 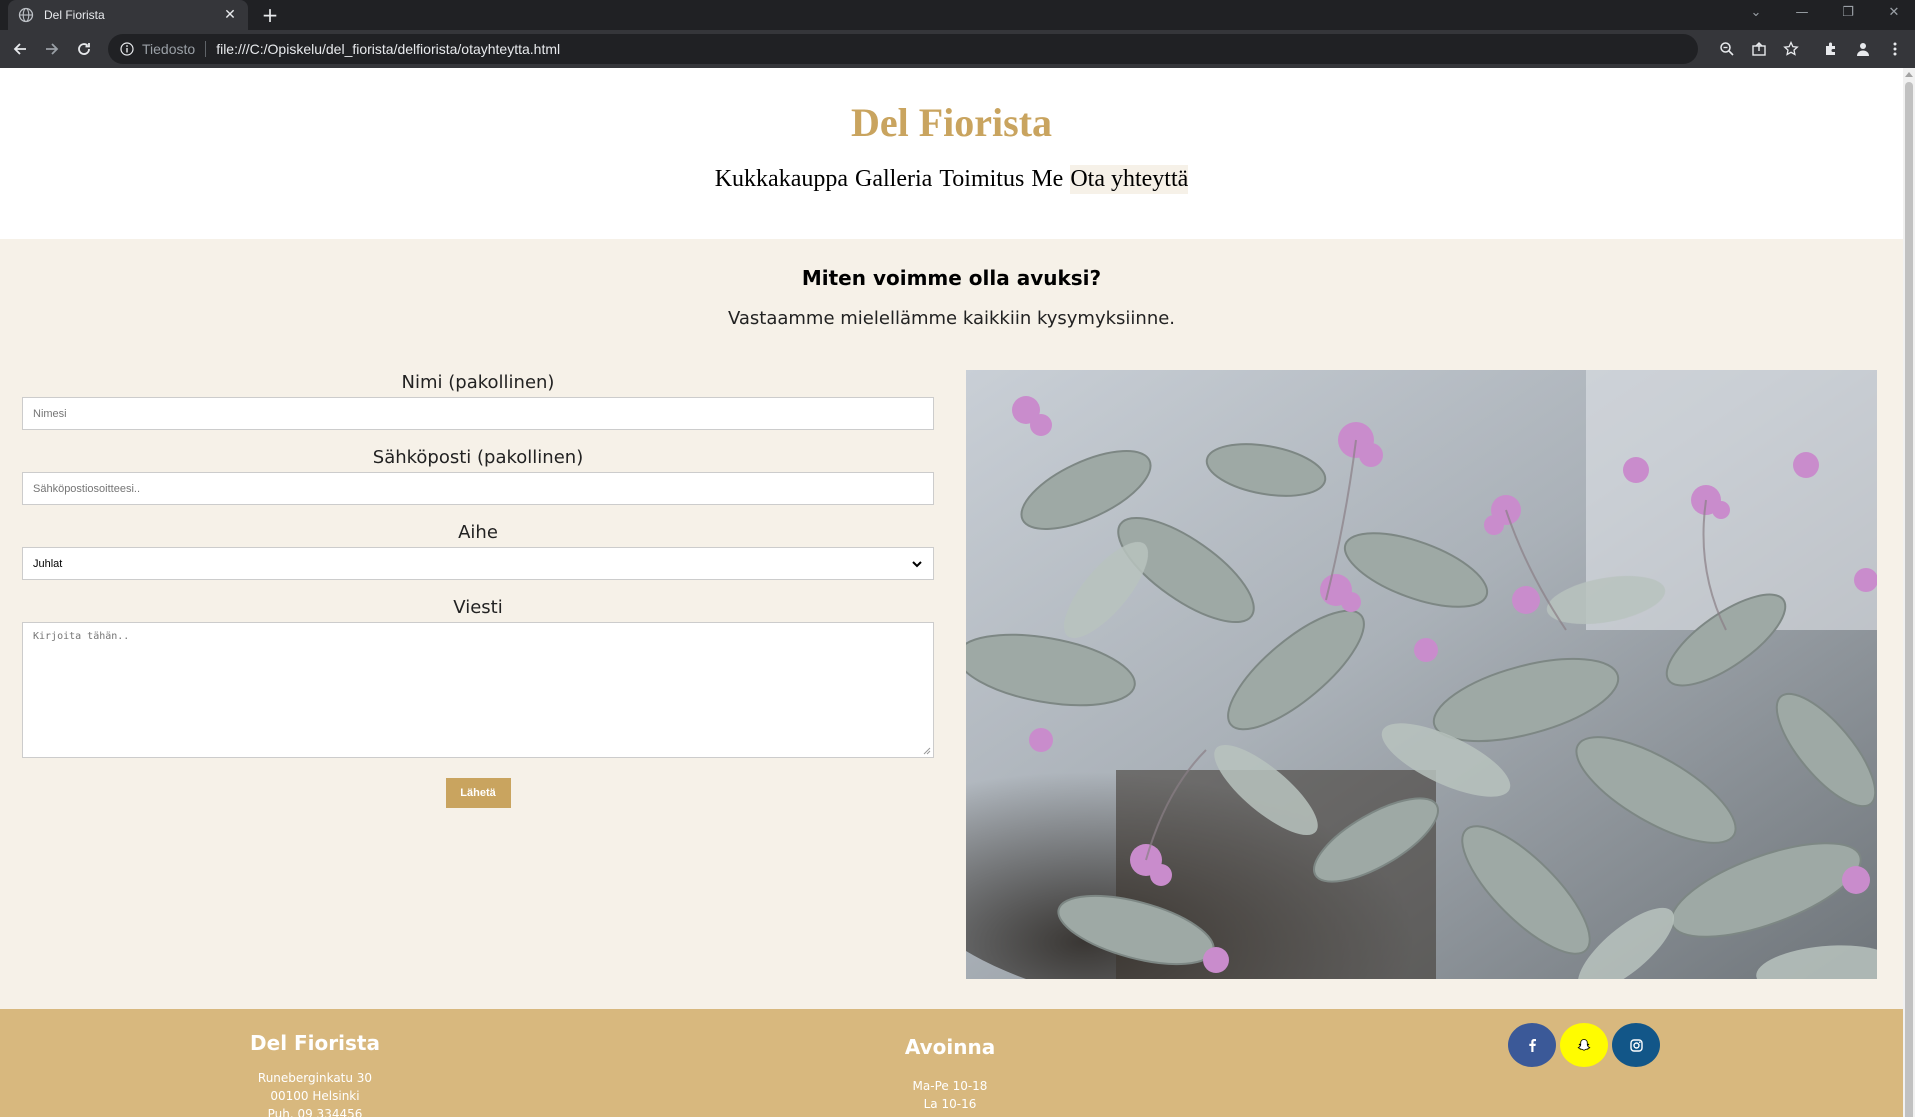 I want to click on nav-item-galleria: Galleria, so click(x=893, y=179).